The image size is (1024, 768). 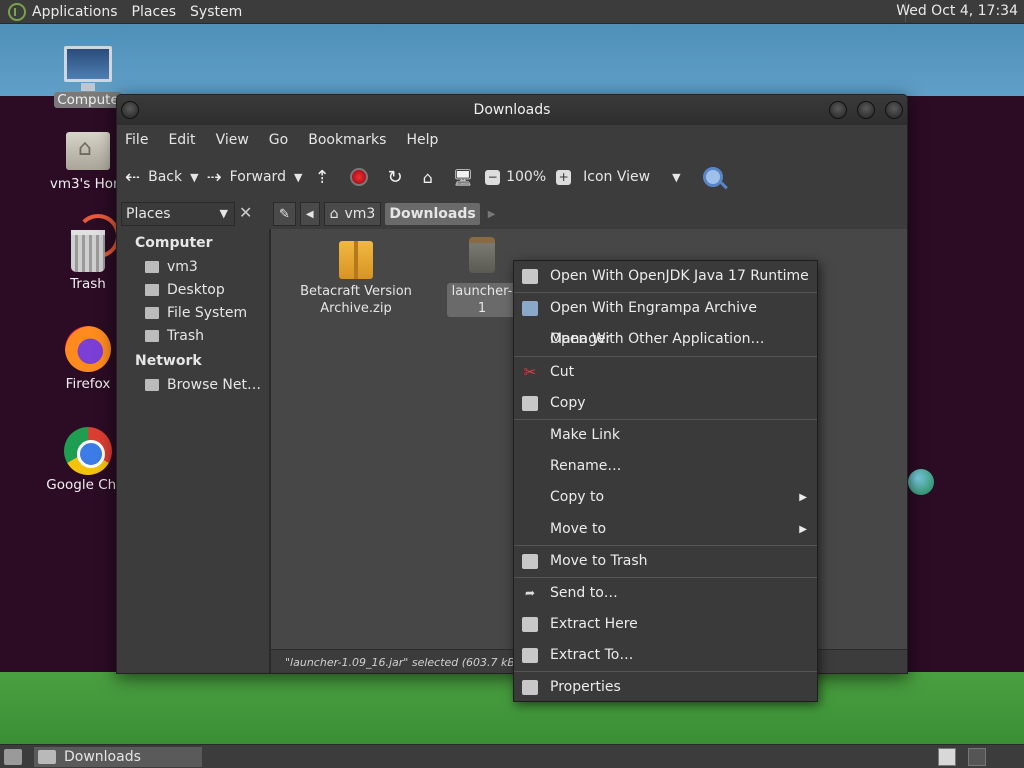 What do you see at coordinates (360, 214) in the screenshot?
I see `breadcrumb-label: vm3` at bounding box center [360, 214].